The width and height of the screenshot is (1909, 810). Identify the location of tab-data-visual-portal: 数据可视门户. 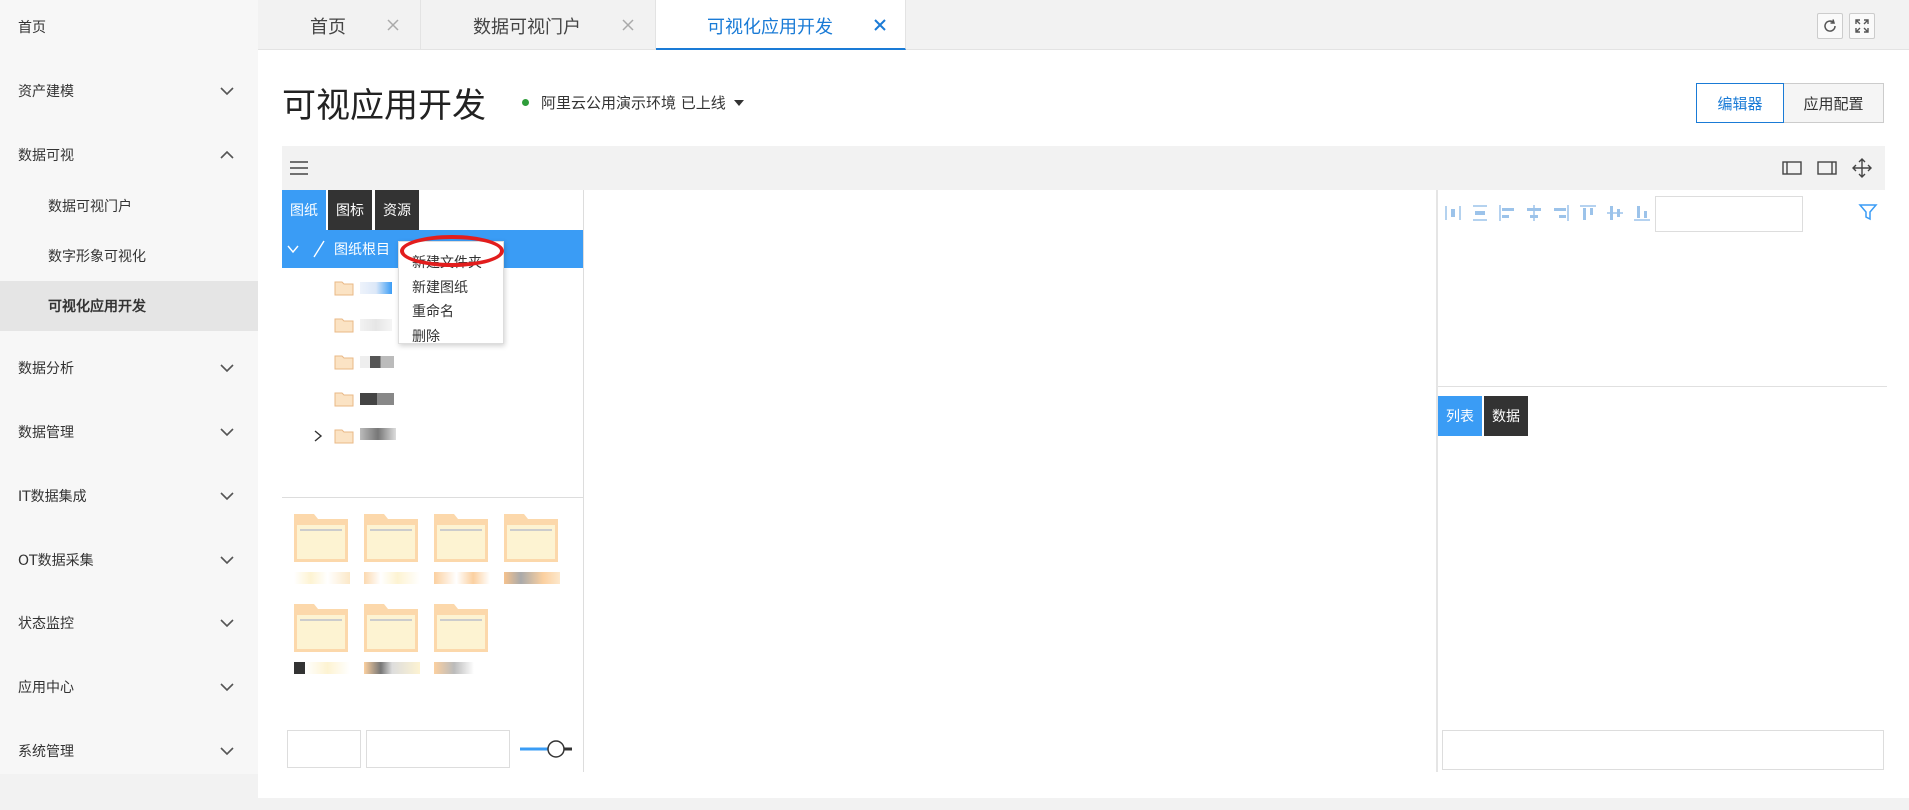
(538, 25).